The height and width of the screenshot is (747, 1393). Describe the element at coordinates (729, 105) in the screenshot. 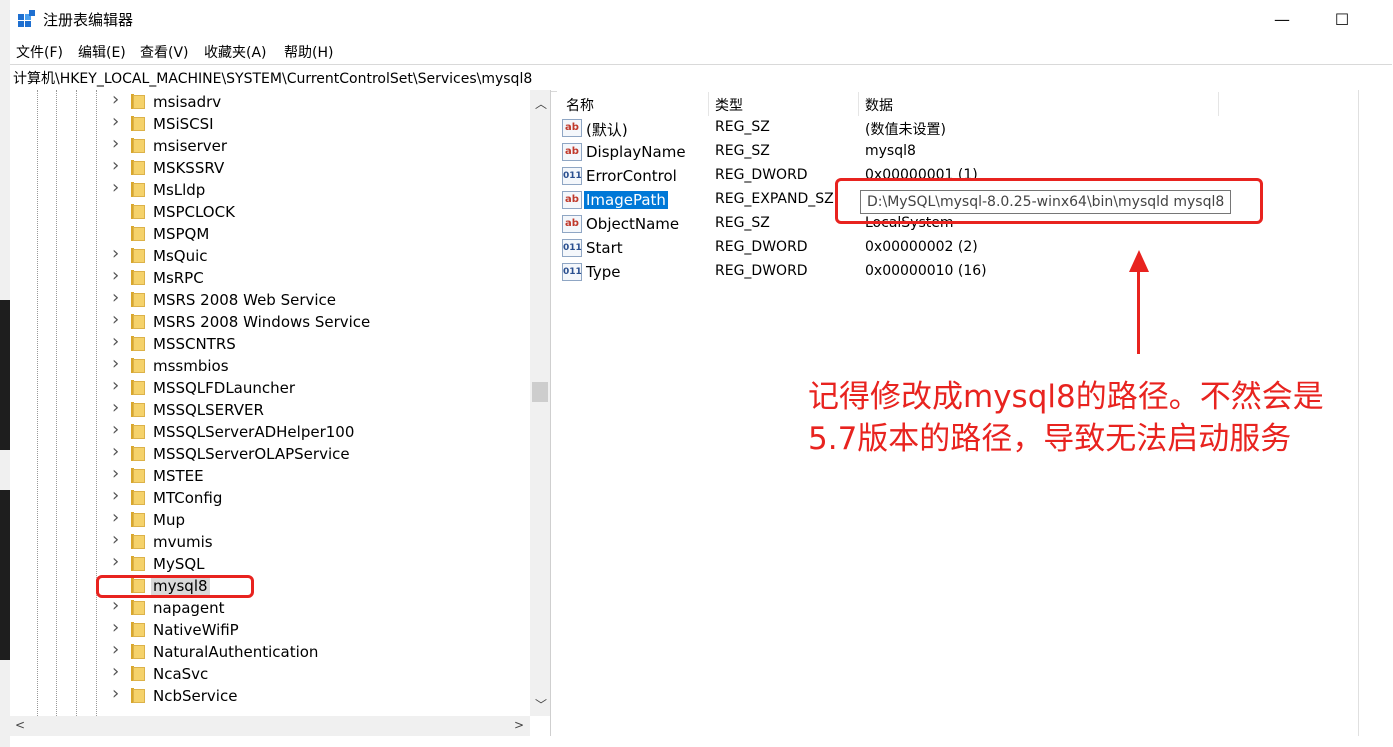

I see `column-header-type: 类型` at that location.